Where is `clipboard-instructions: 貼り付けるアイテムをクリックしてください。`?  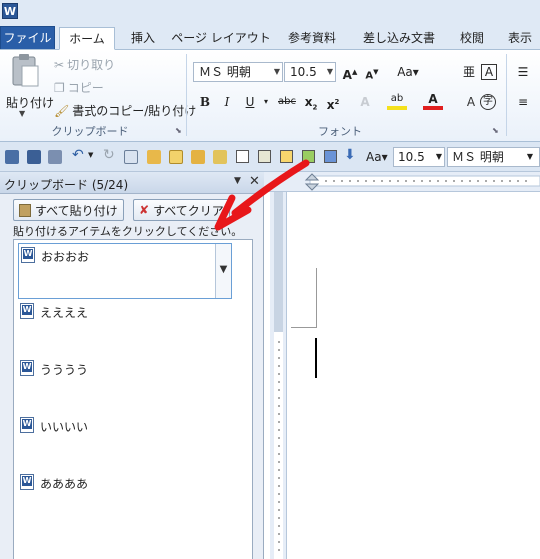
clipboard-instructions: 貼り付けるアイテムをクリックしてください。 is located at coordinates (128, 231).